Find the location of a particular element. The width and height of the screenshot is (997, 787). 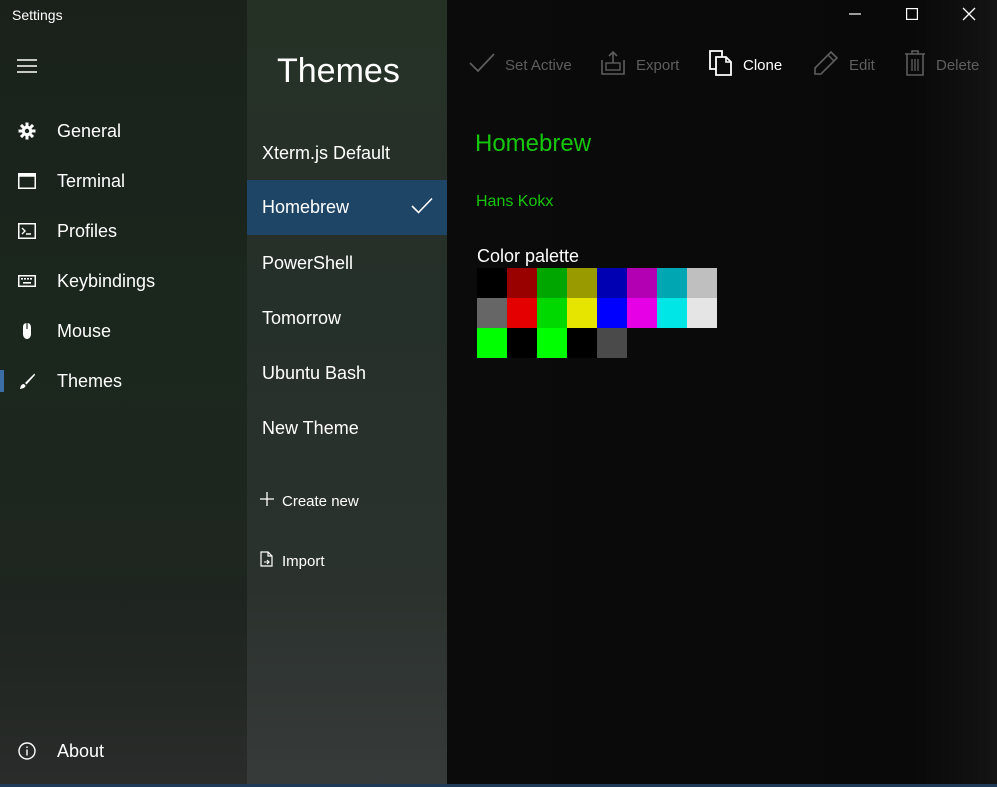

theme-item-label: Tomorrow is located at coordinates (302, 318).